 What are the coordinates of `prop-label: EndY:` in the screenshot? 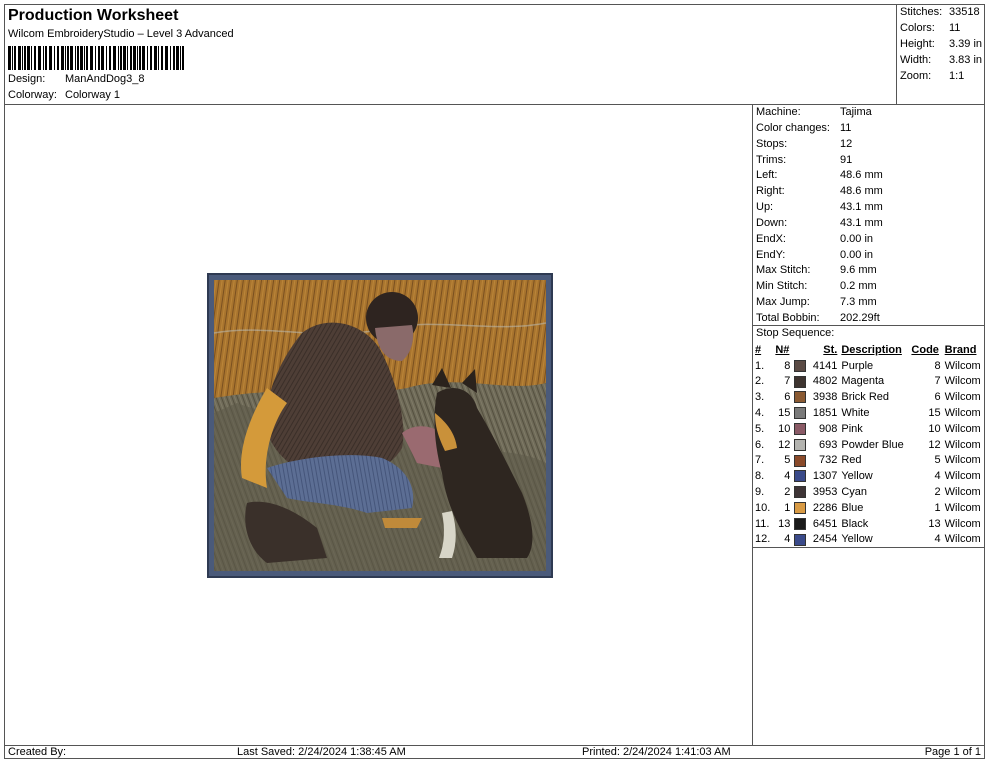 It's located at (771, 255).